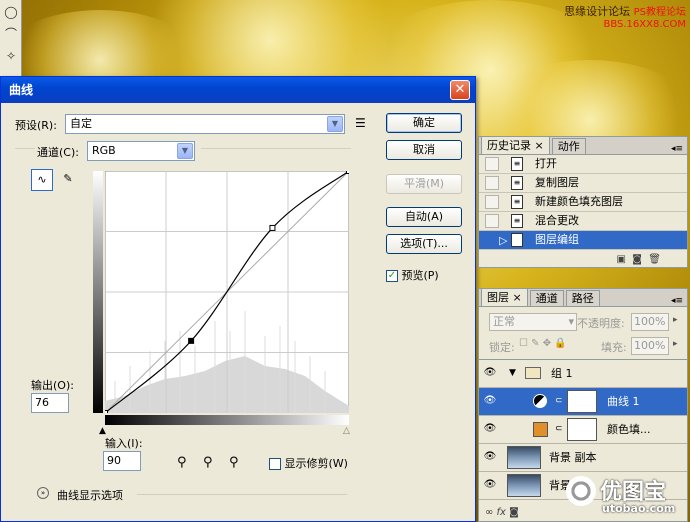 This screenshot has width=690, height=522. Describe the element at coordinates (543, 343) in the screenshot. I see `lock-icons: ☐ ✎ ✥ 🔒` at that location.